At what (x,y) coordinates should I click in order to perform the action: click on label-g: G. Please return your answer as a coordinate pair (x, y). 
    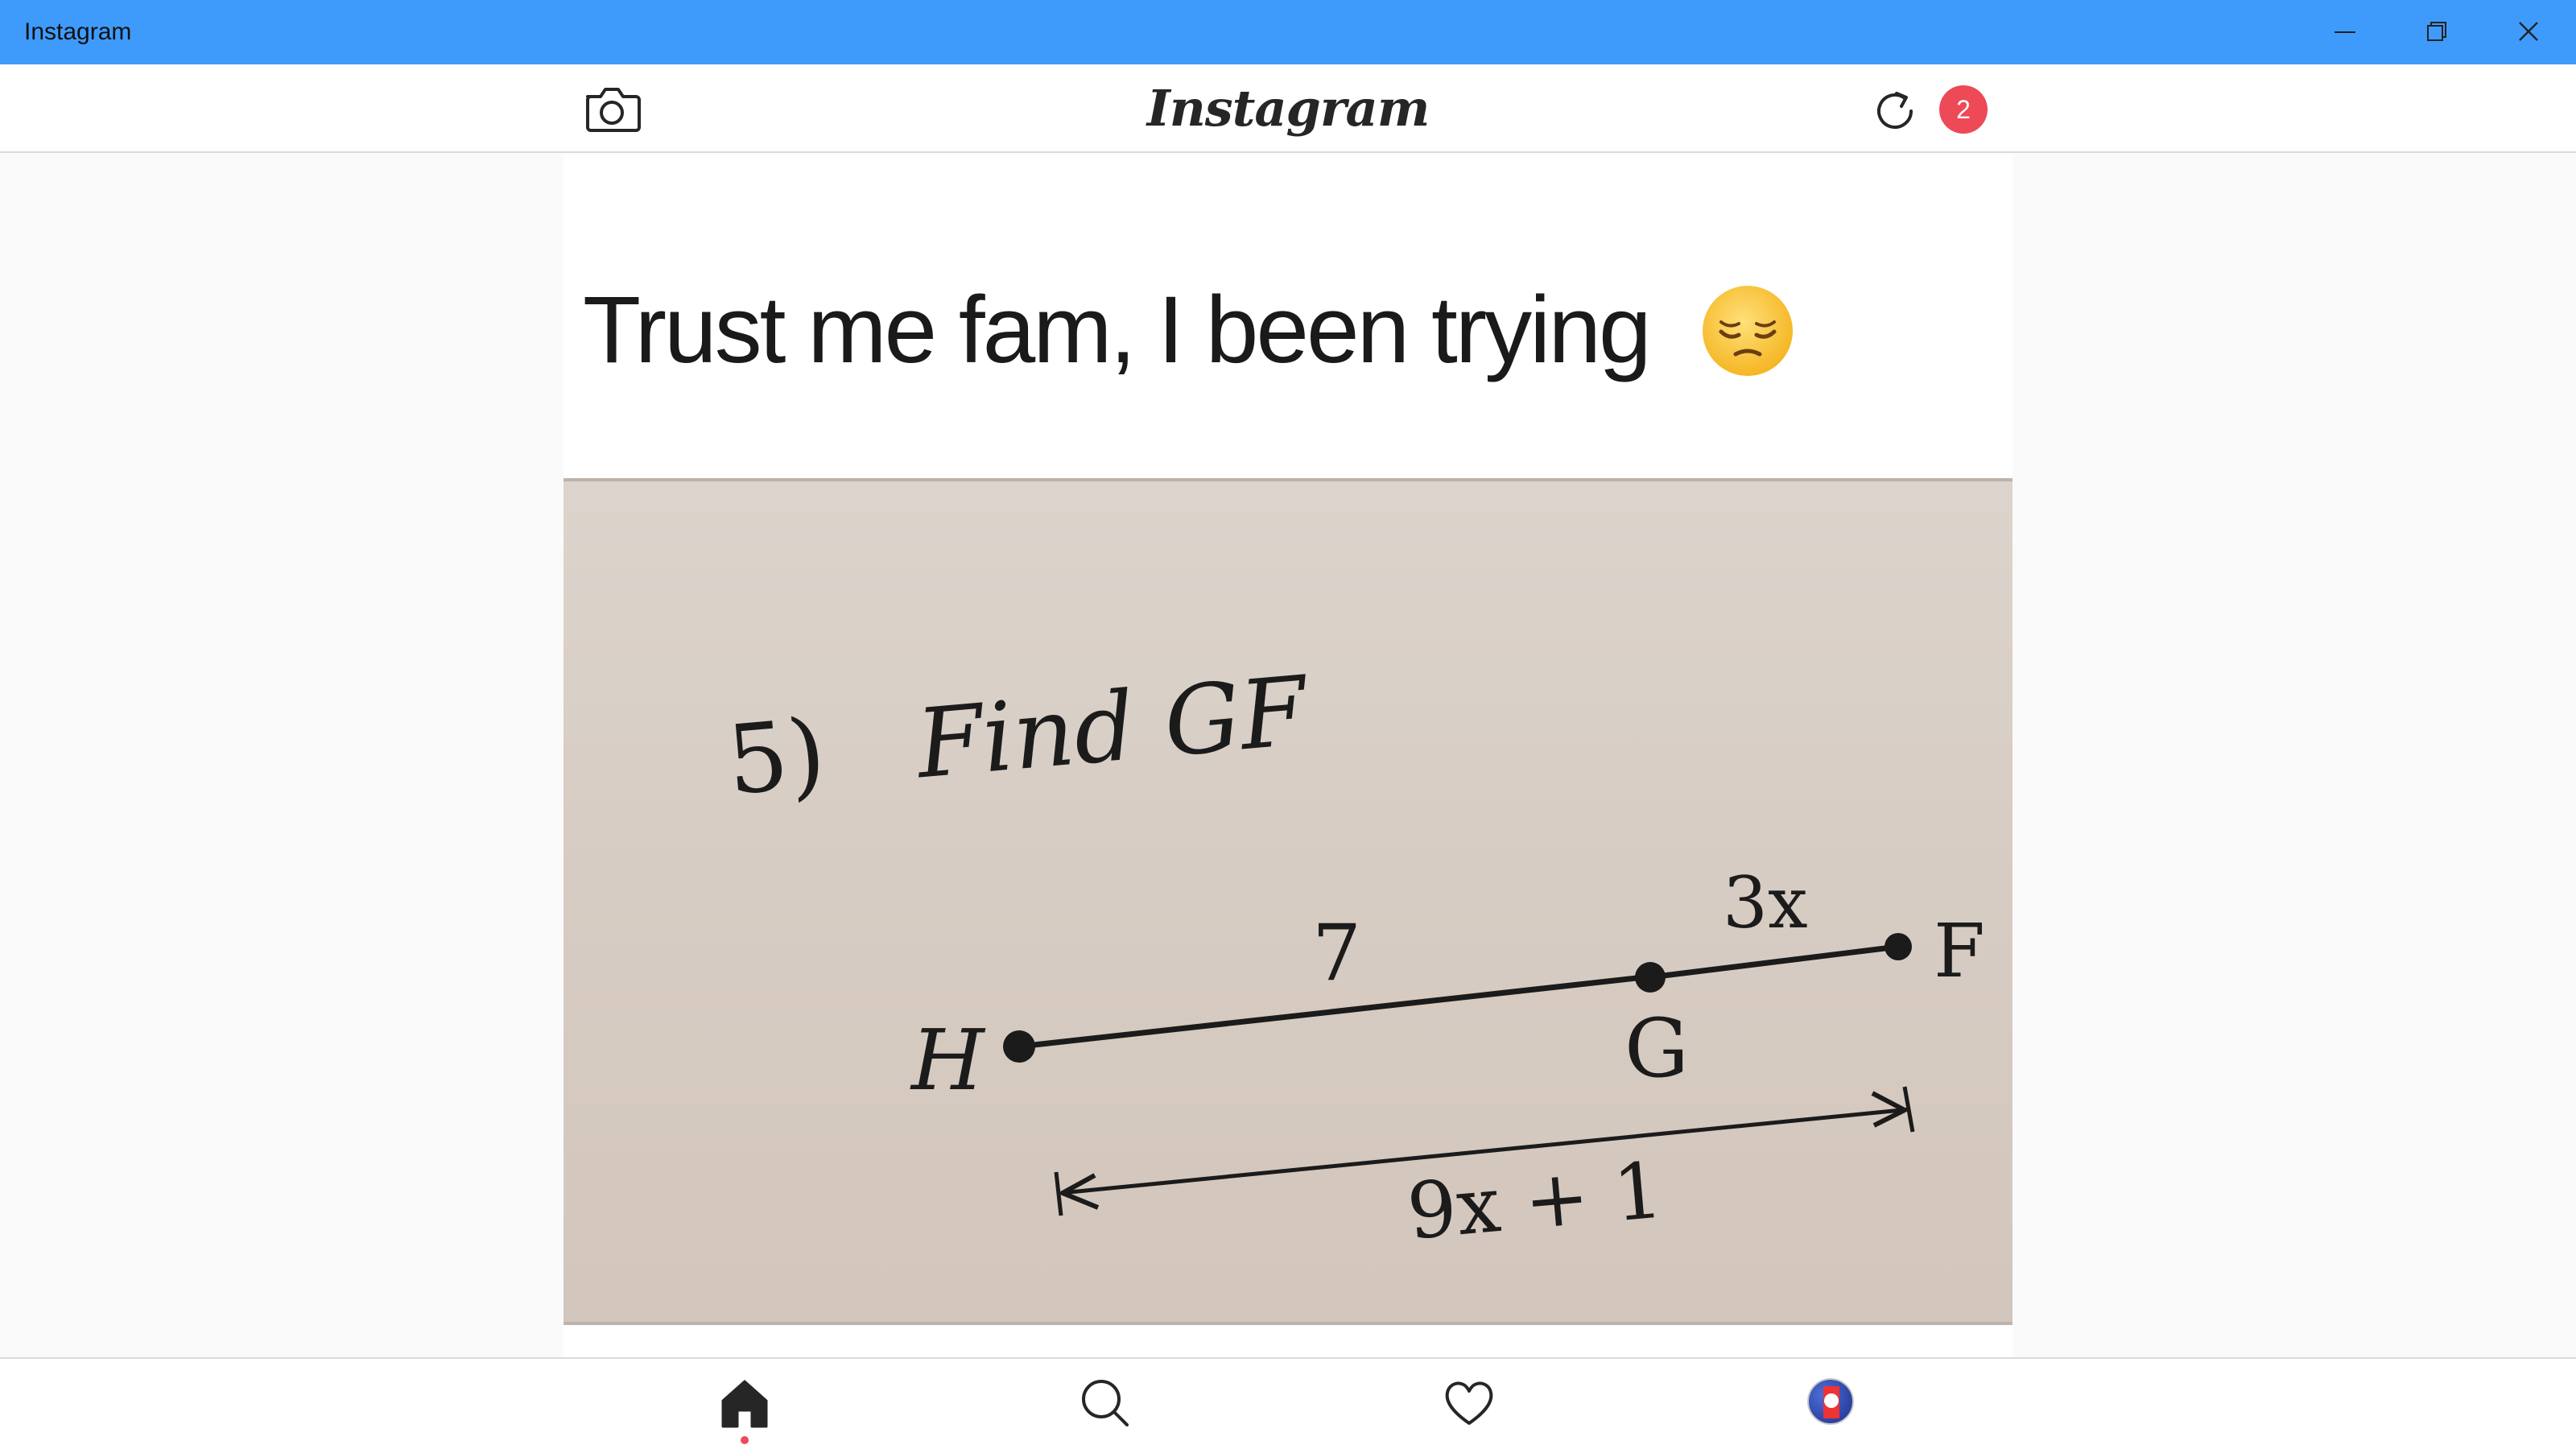
    Looking at the image, I should click on (1656, 1048).